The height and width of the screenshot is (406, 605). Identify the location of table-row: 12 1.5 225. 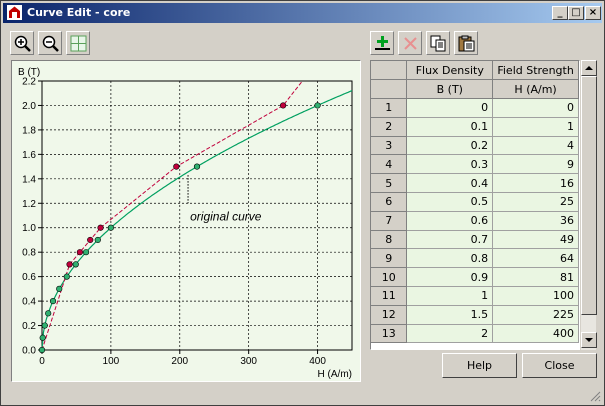
(475, 315).